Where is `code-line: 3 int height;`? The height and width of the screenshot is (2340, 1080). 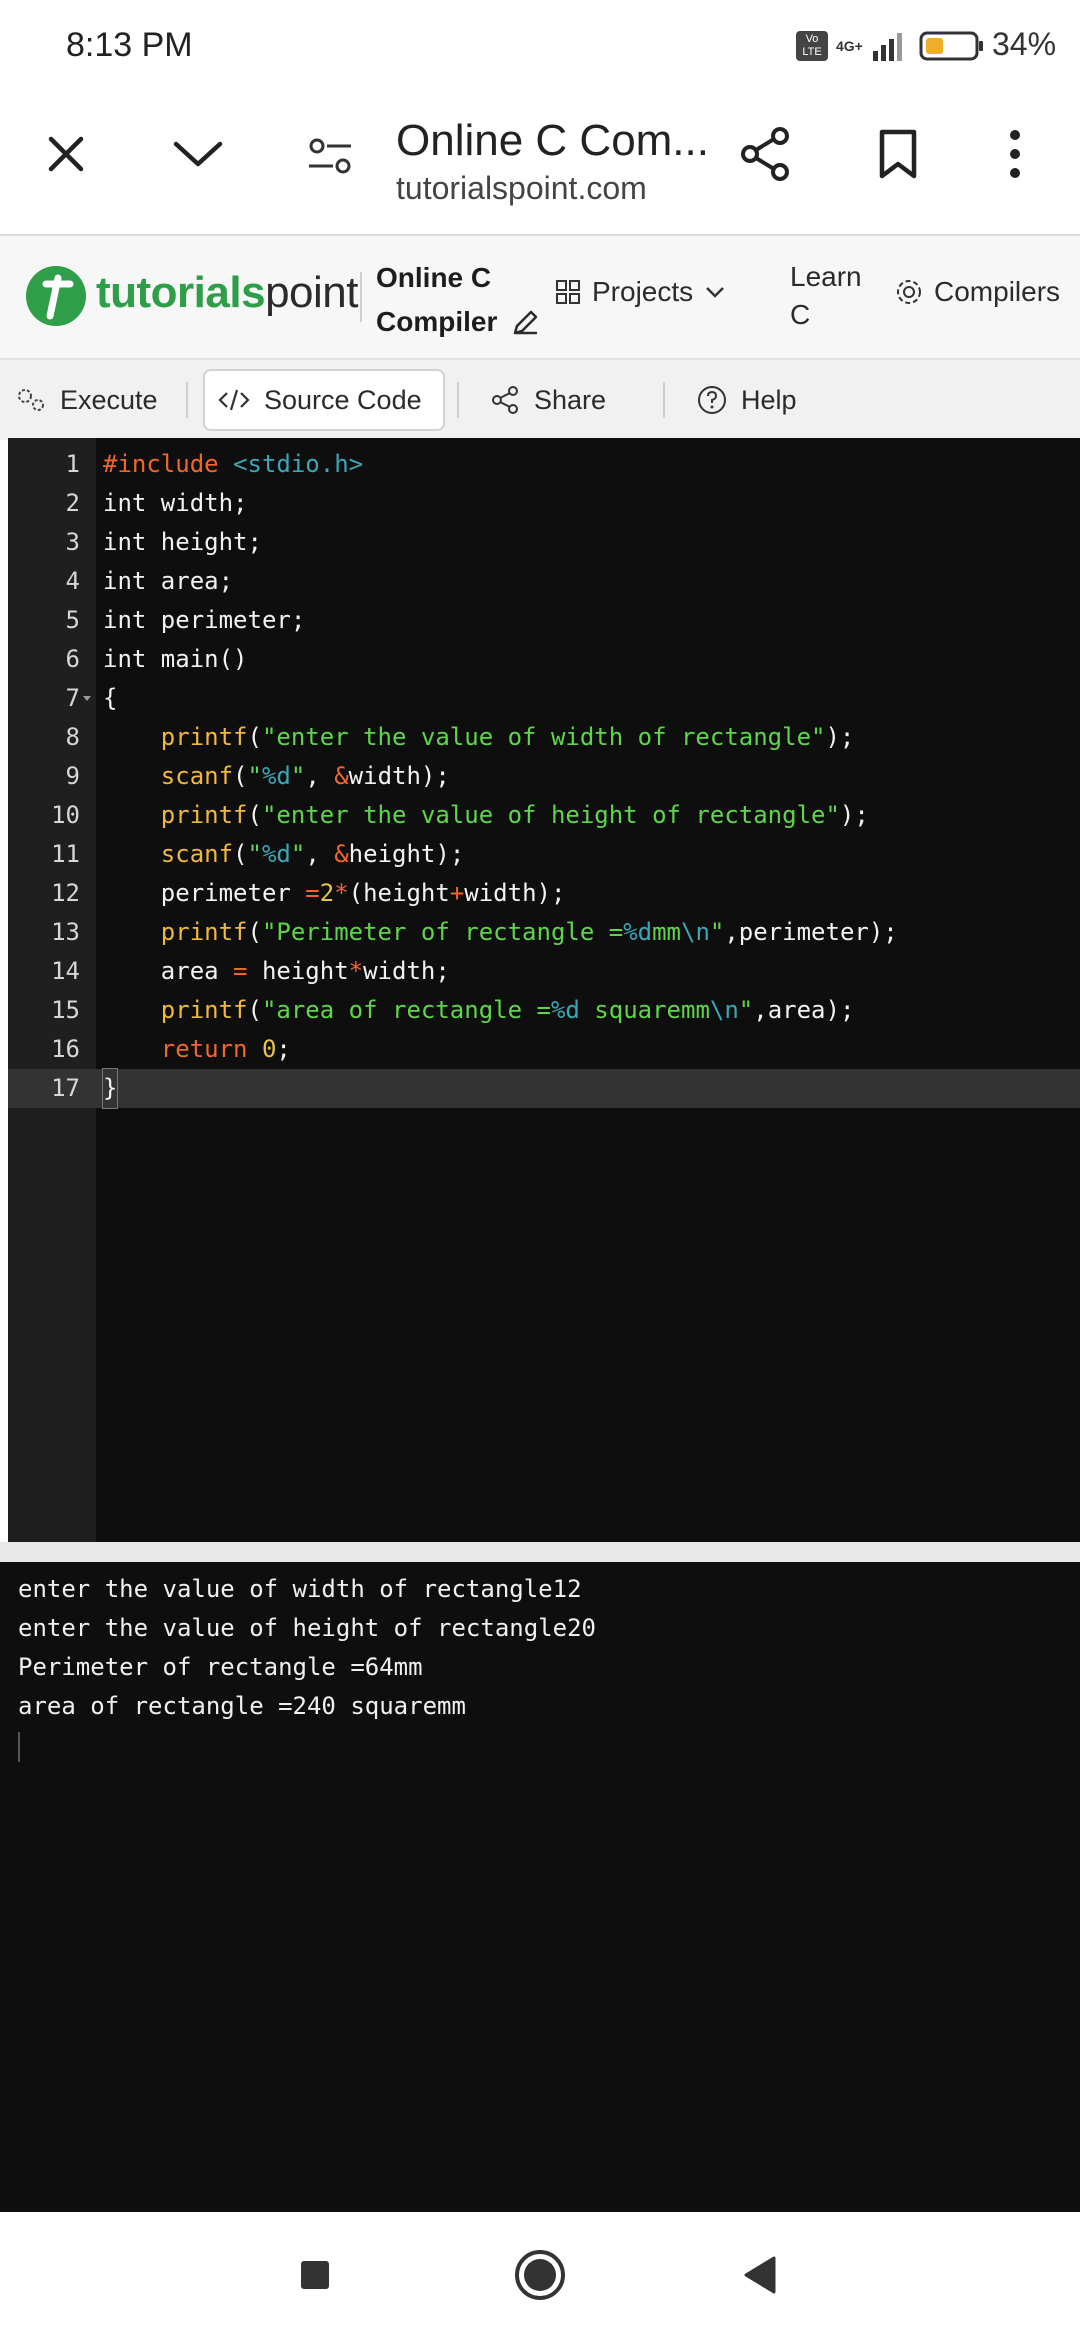 code-line: 3 int height; is located at coordinates (544, 542).